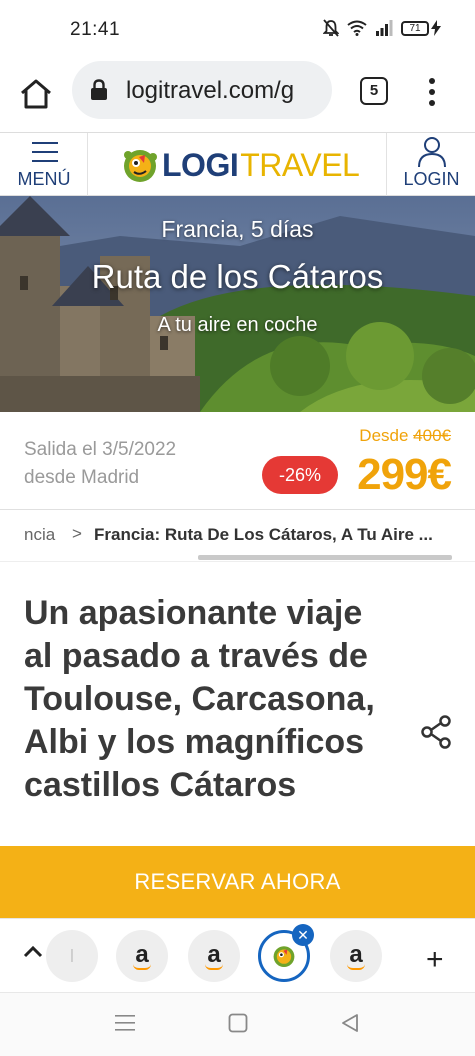 This screenshot has width=475, height=1056. I want to click on user-icon, so click(432, 152).